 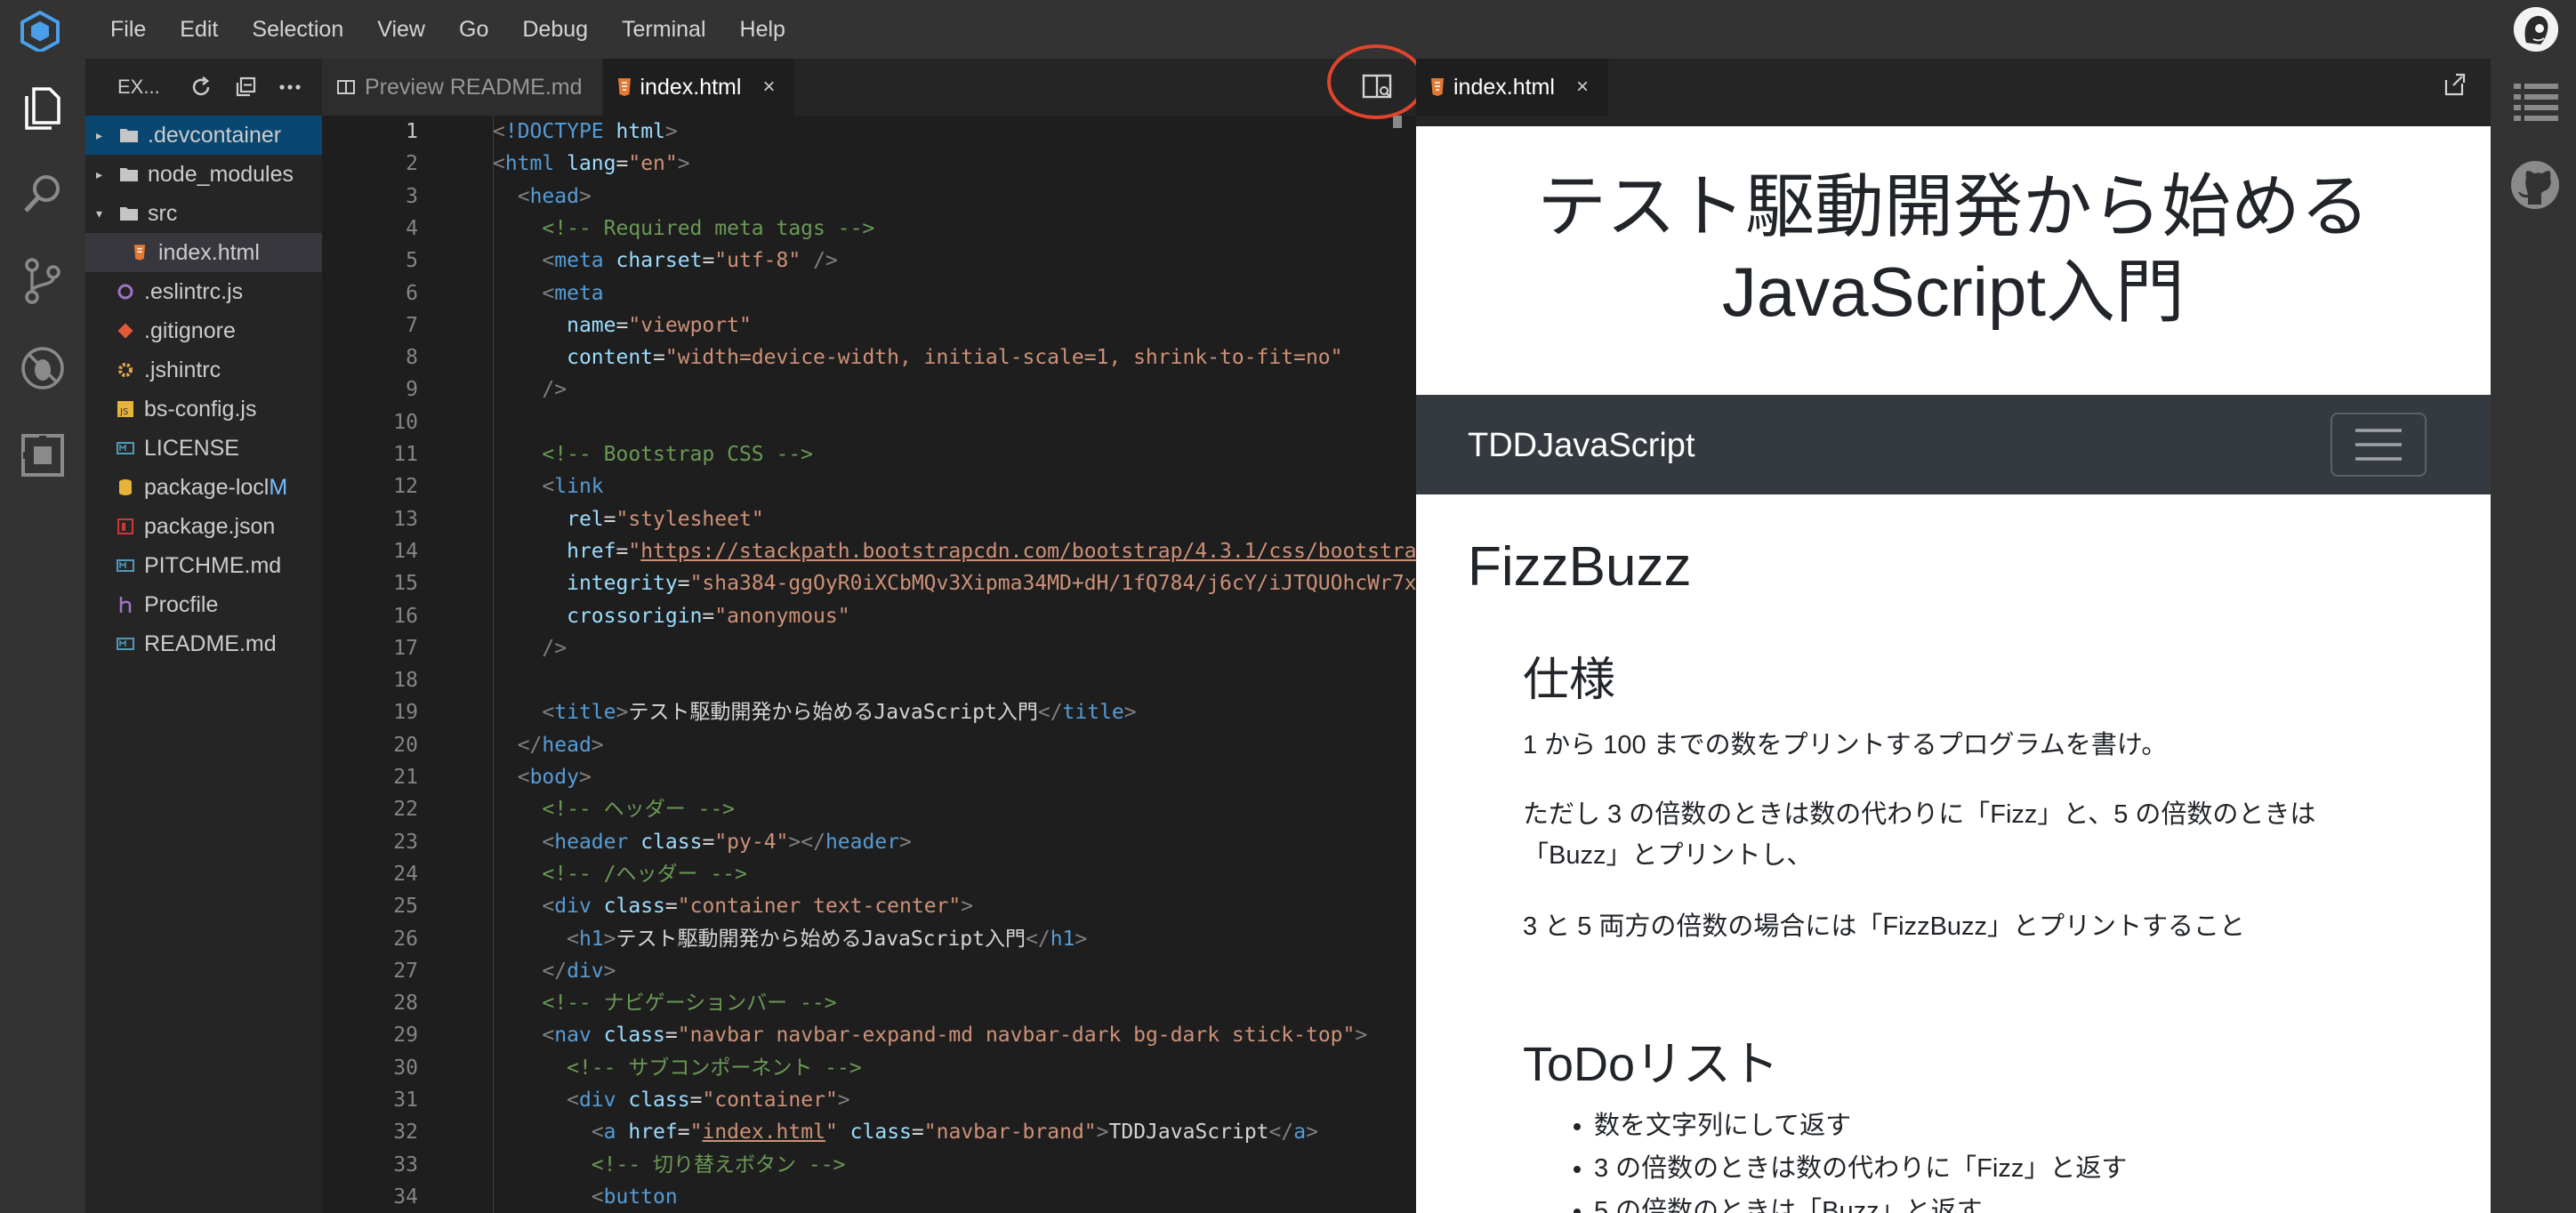 I want to click on code-line: 11 <!-- Bootstrap CSS -->, so click(x=869, y=454).